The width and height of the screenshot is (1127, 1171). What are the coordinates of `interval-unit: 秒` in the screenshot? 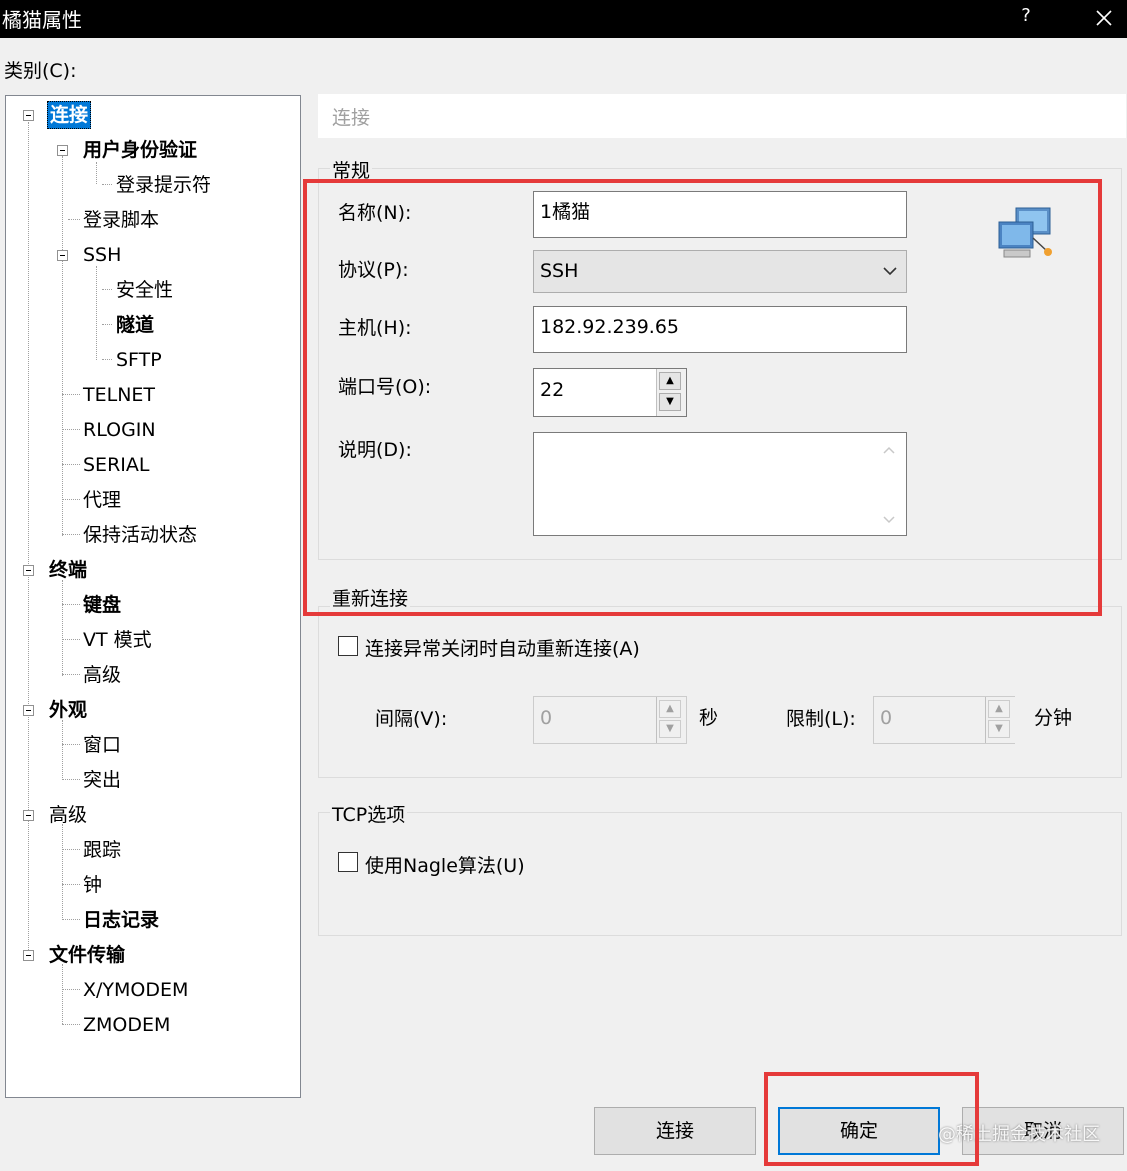 It's located at (709, 718).